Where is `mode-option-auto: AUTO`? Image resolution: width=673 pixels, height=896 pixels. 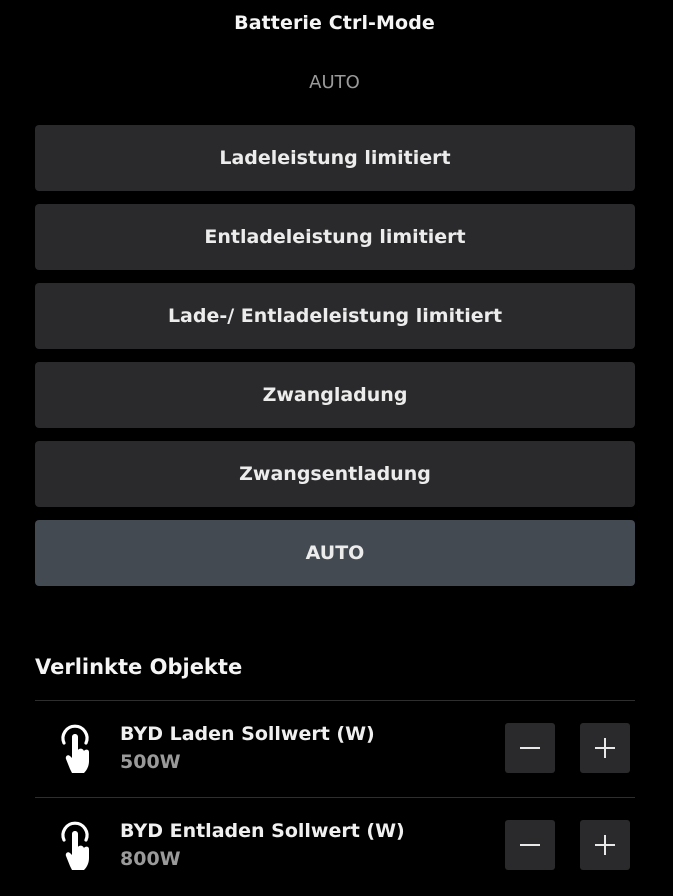 mode-option-auto: AUTO is located at coordinates (335, 553).